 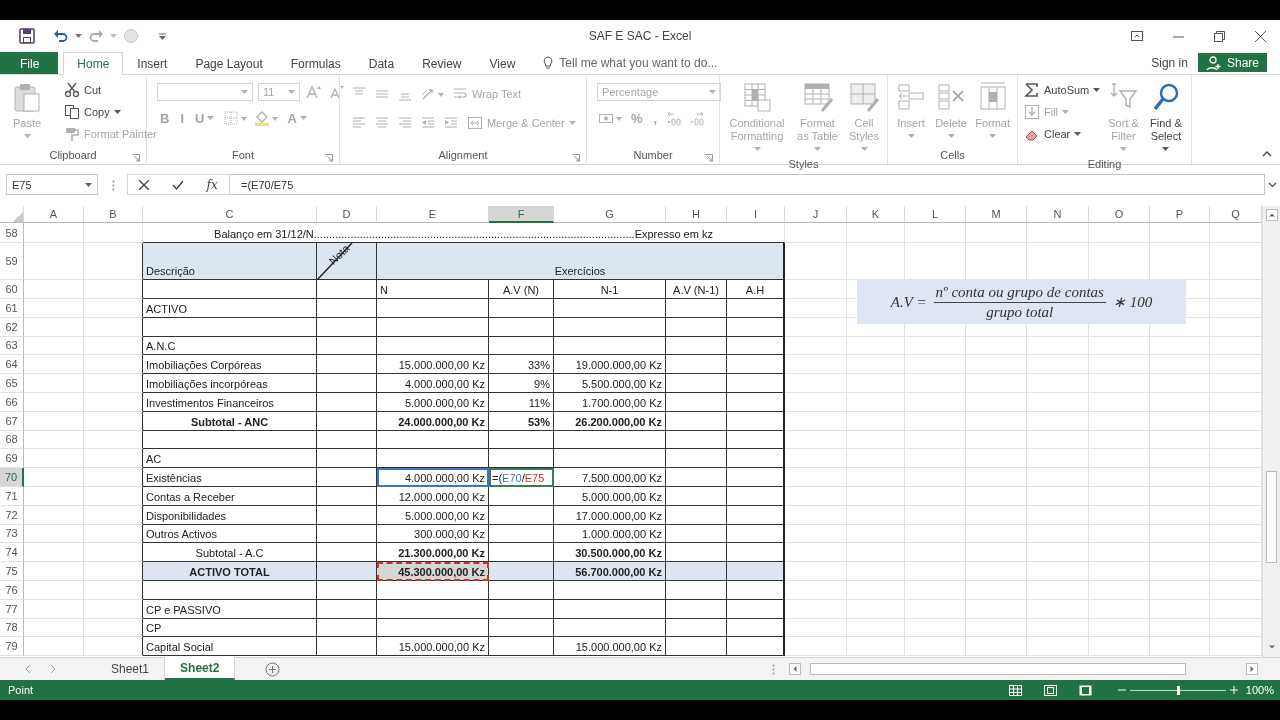 I want to click on column-header: N, so click(x=1058, y=214).